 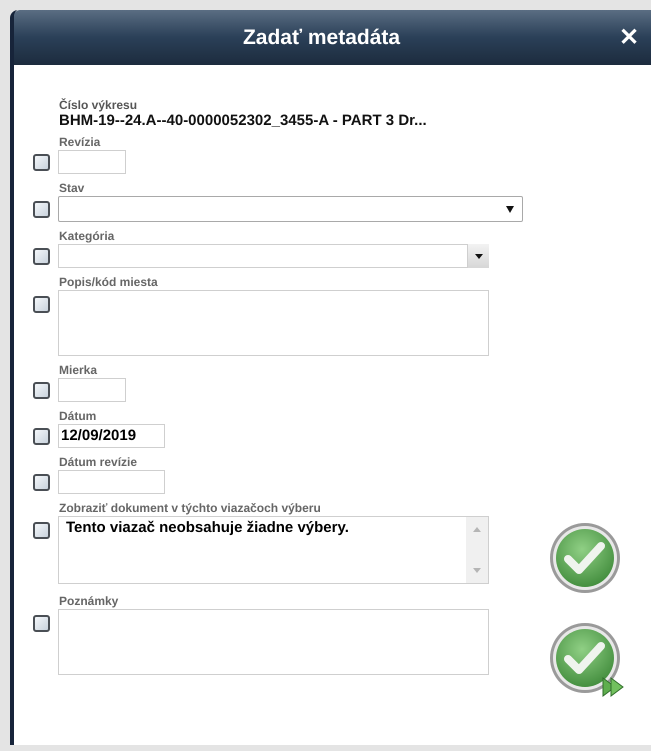 I want to click on field-label: Dátum, so click(x=78, y=416).